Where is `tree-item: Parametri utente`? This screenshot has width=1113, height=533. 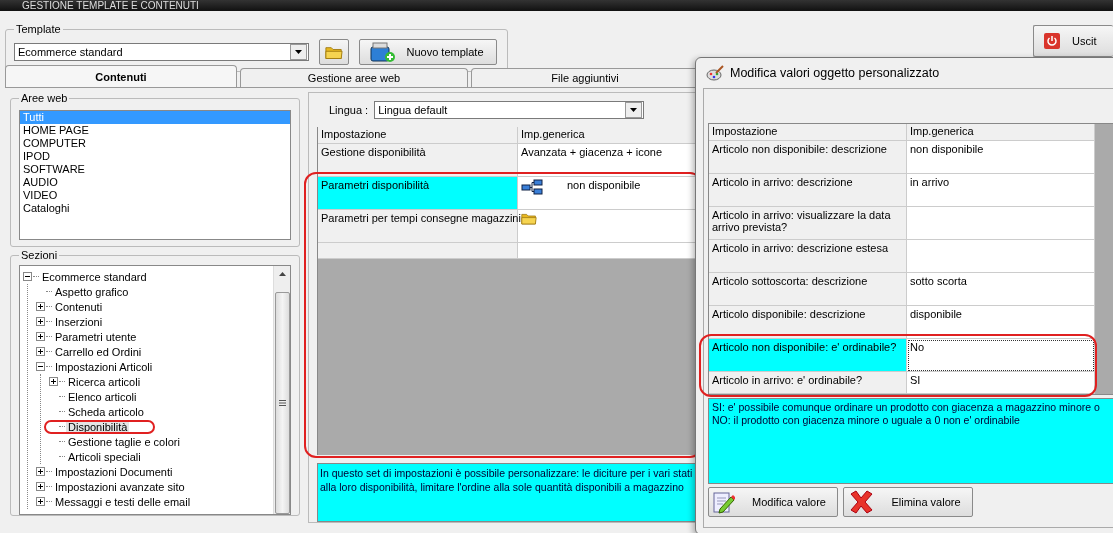
tree-item: Parametri utente is located at coordinates (96, 336).